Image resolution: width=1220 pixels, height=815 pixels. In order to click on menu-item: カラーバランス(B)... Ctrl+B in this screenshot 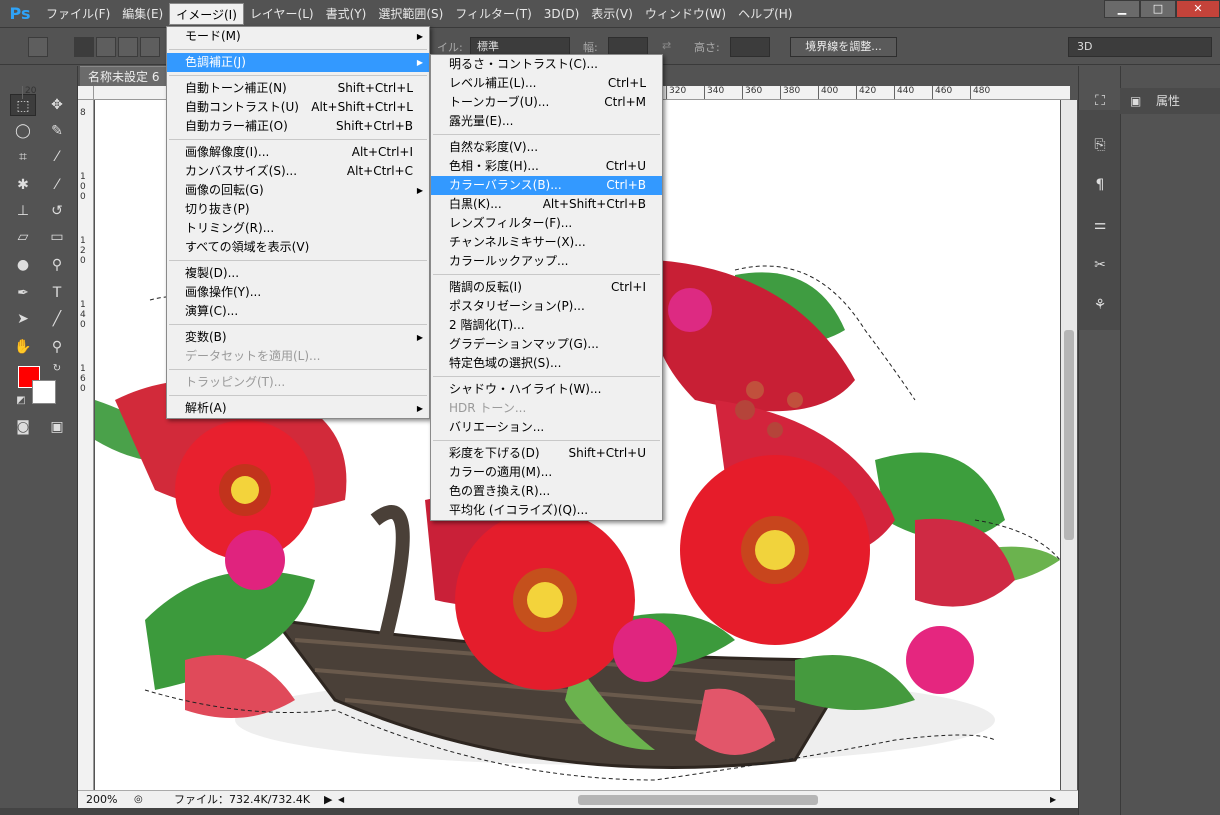, I will do `click(546, 185)`.